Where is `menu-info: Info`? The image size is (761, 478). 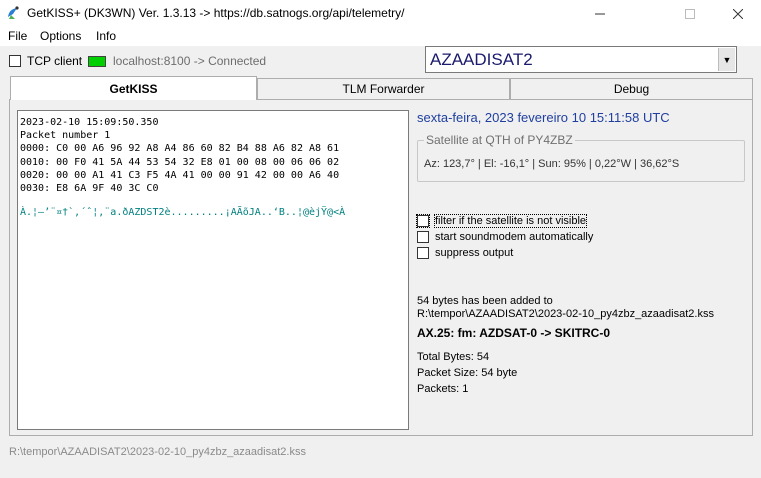
menu-info: Info is located at coordinates (106, 36).